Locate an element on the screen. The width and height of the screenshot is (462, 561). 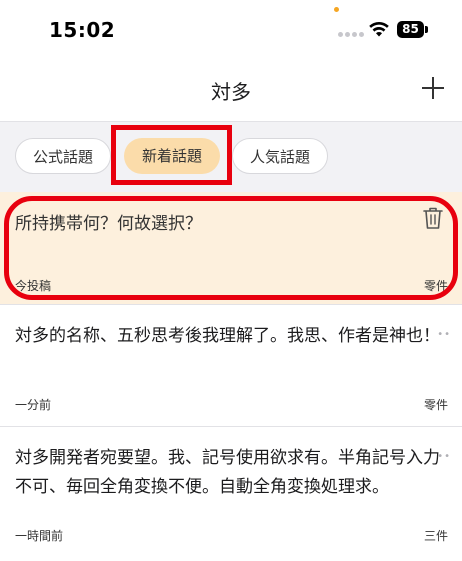
privacy-indicator is located at coordinates (336, 9).